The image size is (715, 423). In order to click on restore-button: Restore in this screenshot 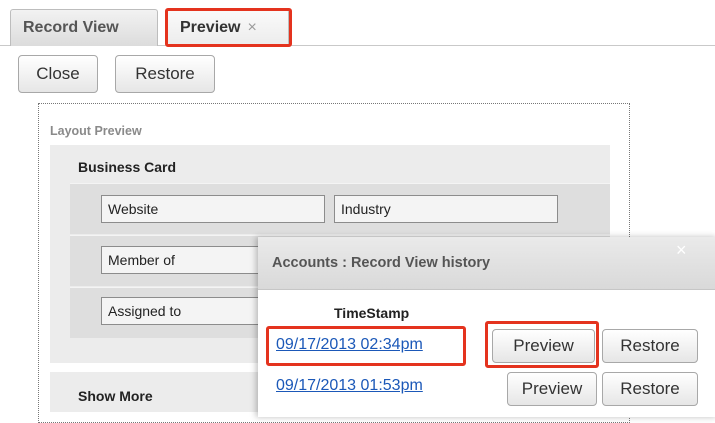, I will do `click(165, 74)`.